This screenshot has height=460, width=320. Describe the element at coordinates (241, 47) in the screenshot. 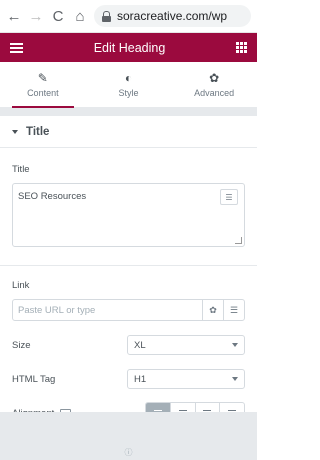

I see `widgets-grid-icon` at that location.